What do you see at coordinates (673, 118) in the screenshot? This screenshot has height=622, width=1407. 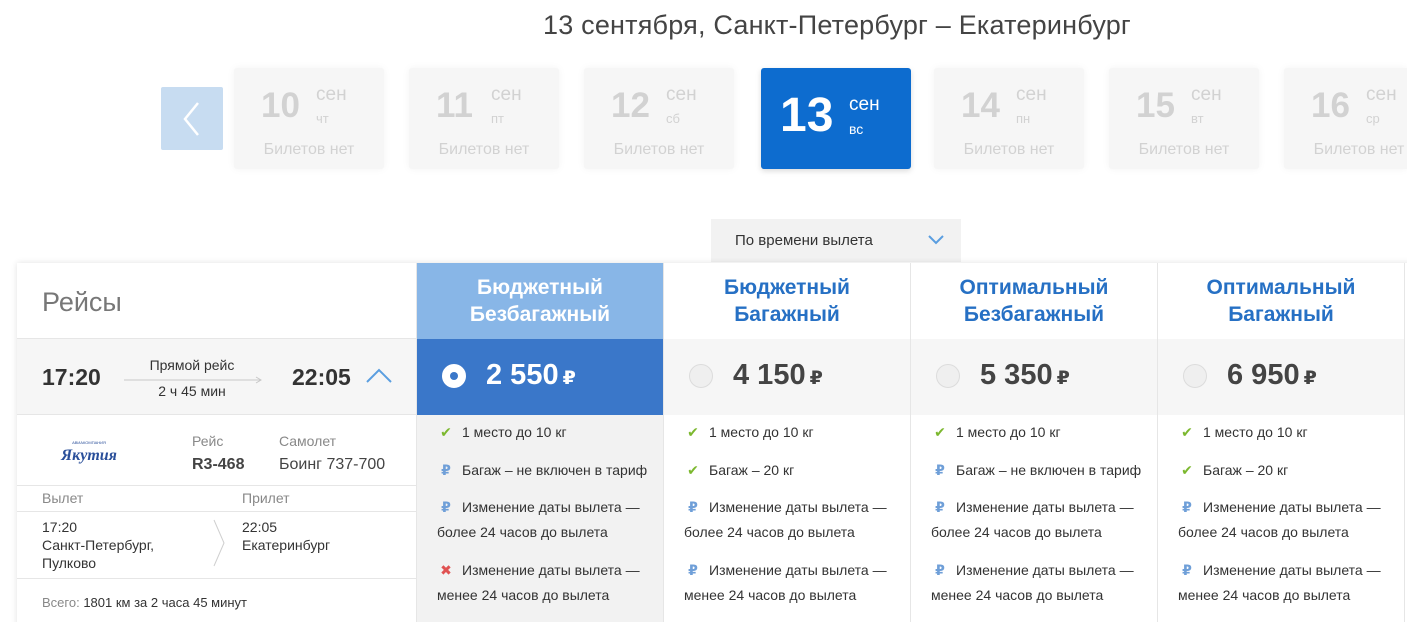 I see `date-weekday: сб` at bounding box center [673, 118].